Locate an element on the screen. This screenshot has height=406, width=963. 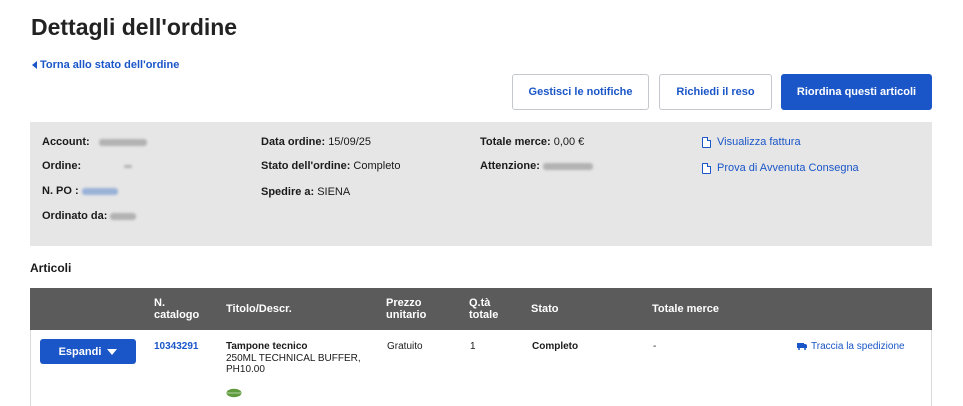
truck-icon is located at coordinates (802, 346).